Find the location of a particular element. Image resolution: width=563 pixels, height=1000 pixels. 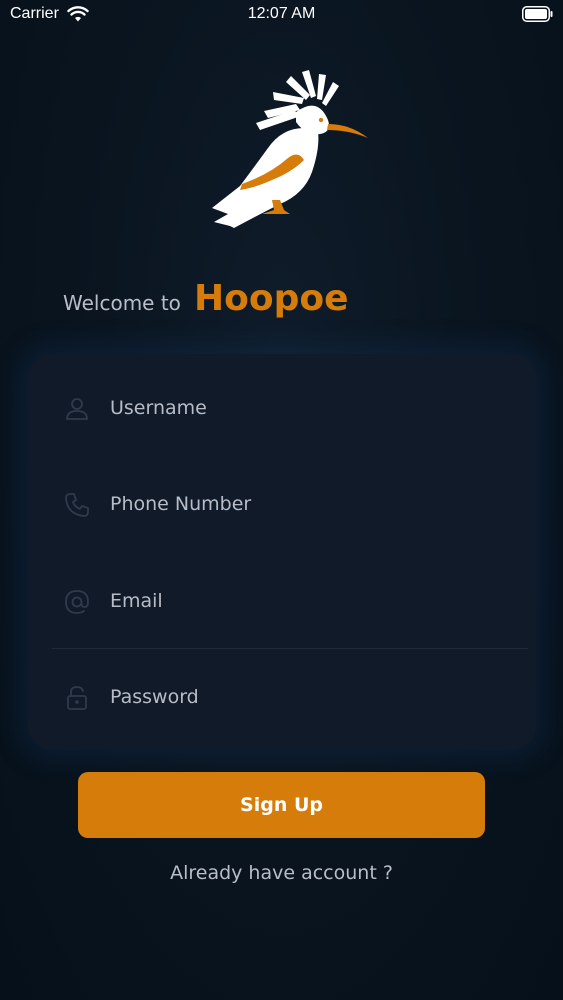

status-bar: Carrier 12:07 AM is located at coordinates (281, 15).